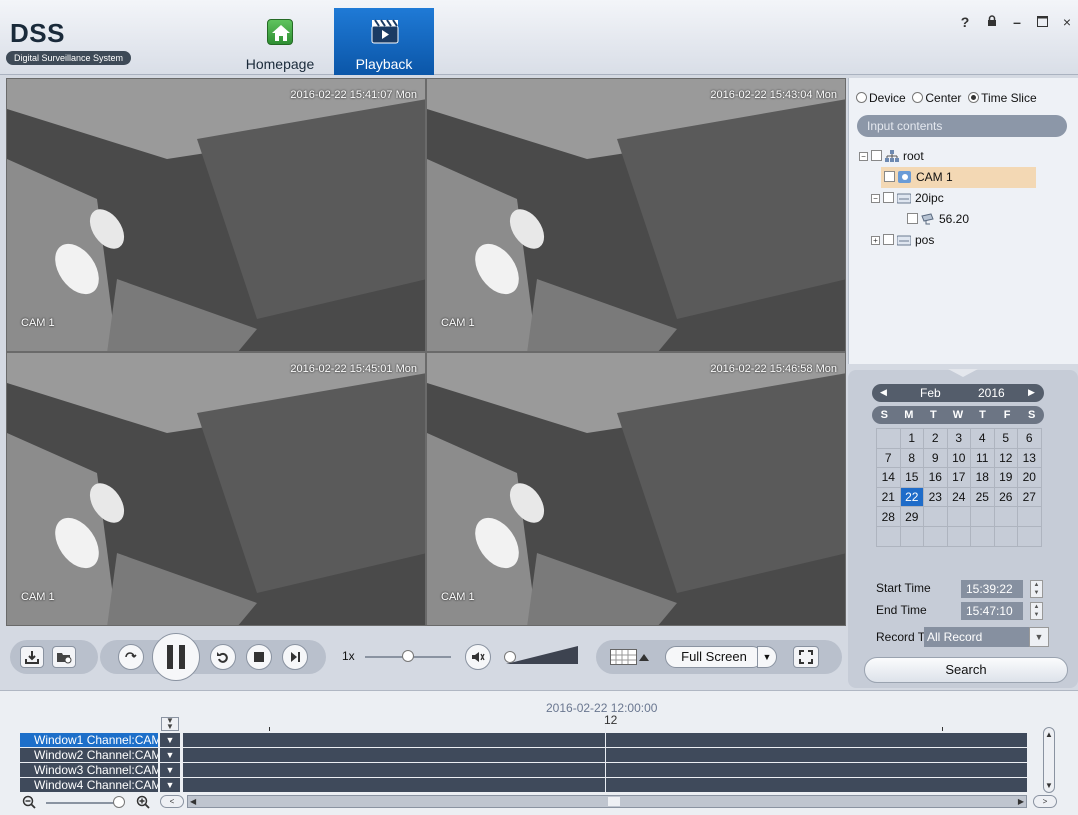 This screenshot has height=815, width=1078. I want to click on video-window-4: 2016-02-22 15:46:58 Mon CAM 1, so click(636, 489).